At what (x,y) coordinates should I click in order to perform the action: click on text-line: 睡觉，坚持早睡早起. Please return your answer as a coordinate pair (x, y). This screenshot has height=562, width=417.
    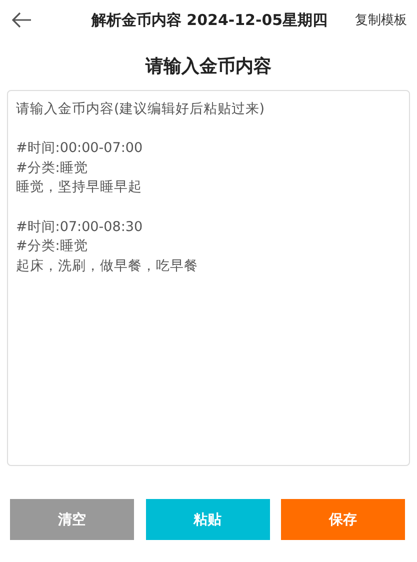
    Looking at the image, I should click on (79, 188).